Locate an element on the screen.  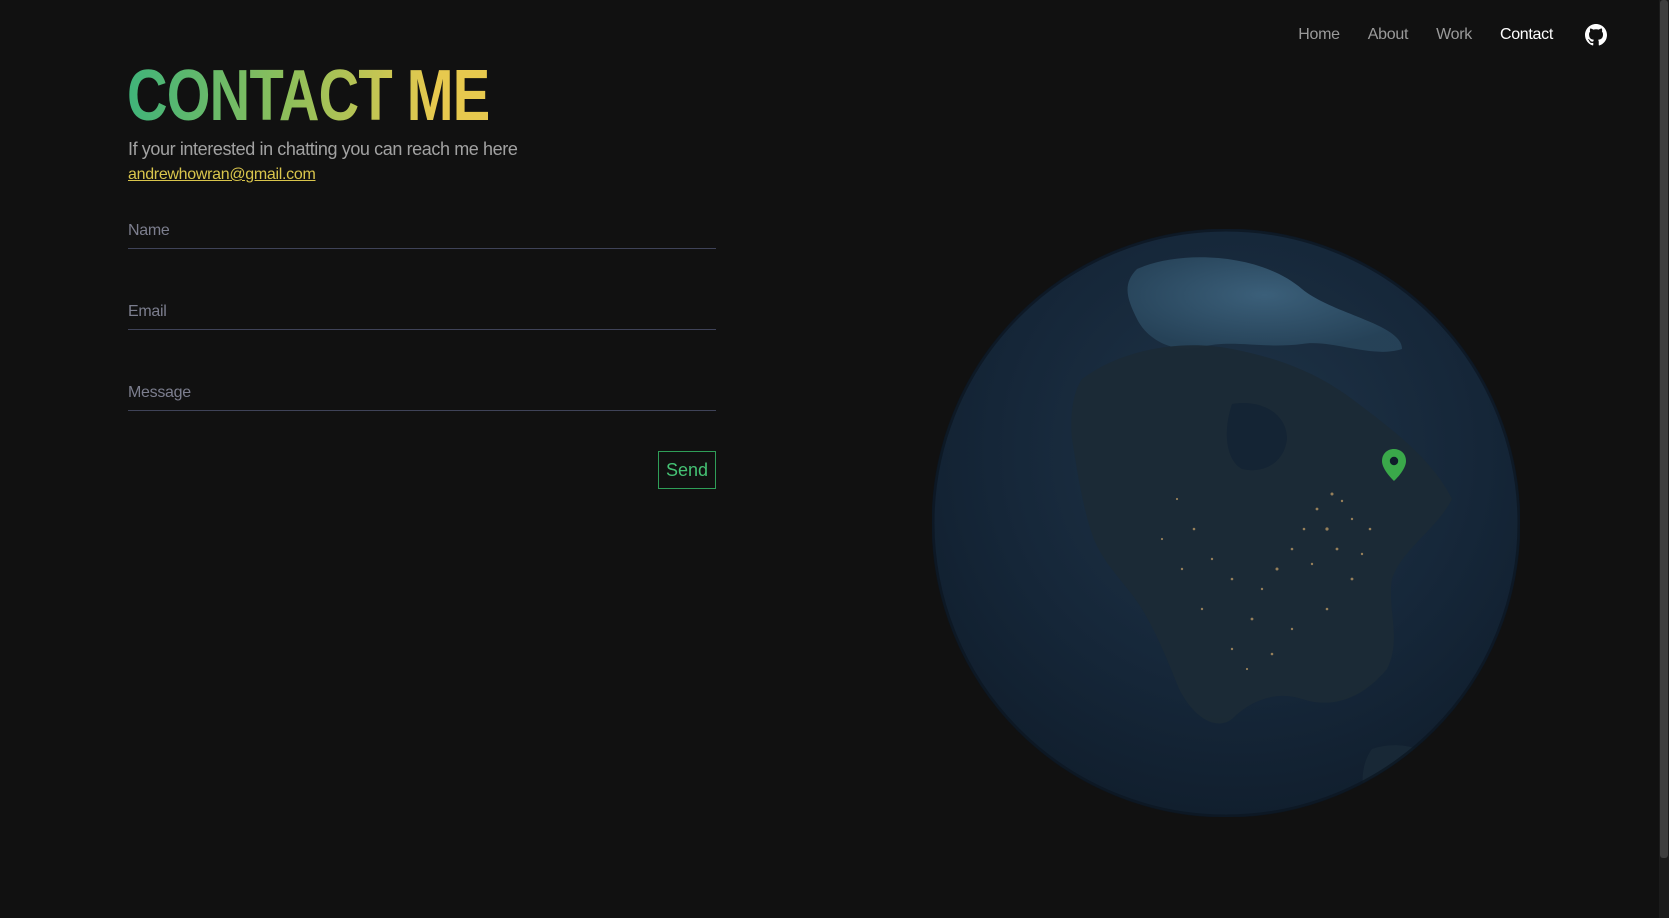
name-input is located at coordinates (422, 235).